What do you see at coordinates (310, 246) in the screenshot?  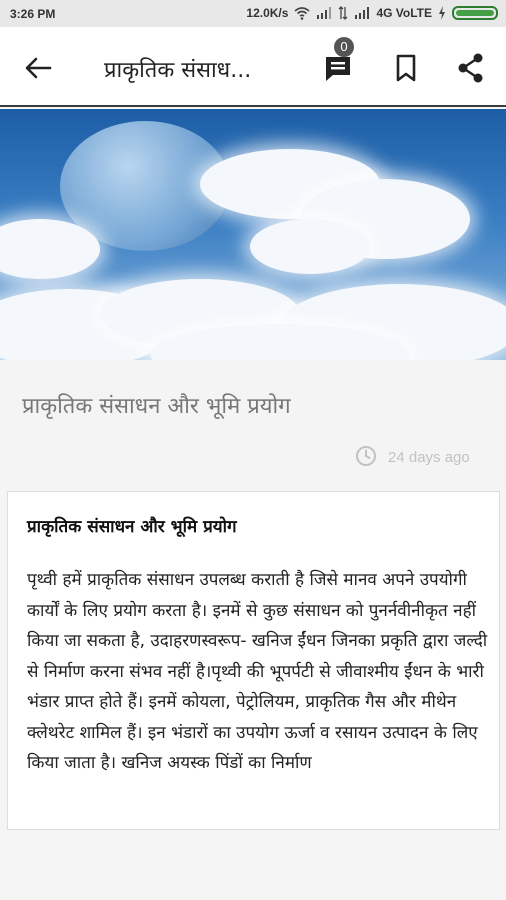 I see `cloud-shape` at bounding box center [310, 246].